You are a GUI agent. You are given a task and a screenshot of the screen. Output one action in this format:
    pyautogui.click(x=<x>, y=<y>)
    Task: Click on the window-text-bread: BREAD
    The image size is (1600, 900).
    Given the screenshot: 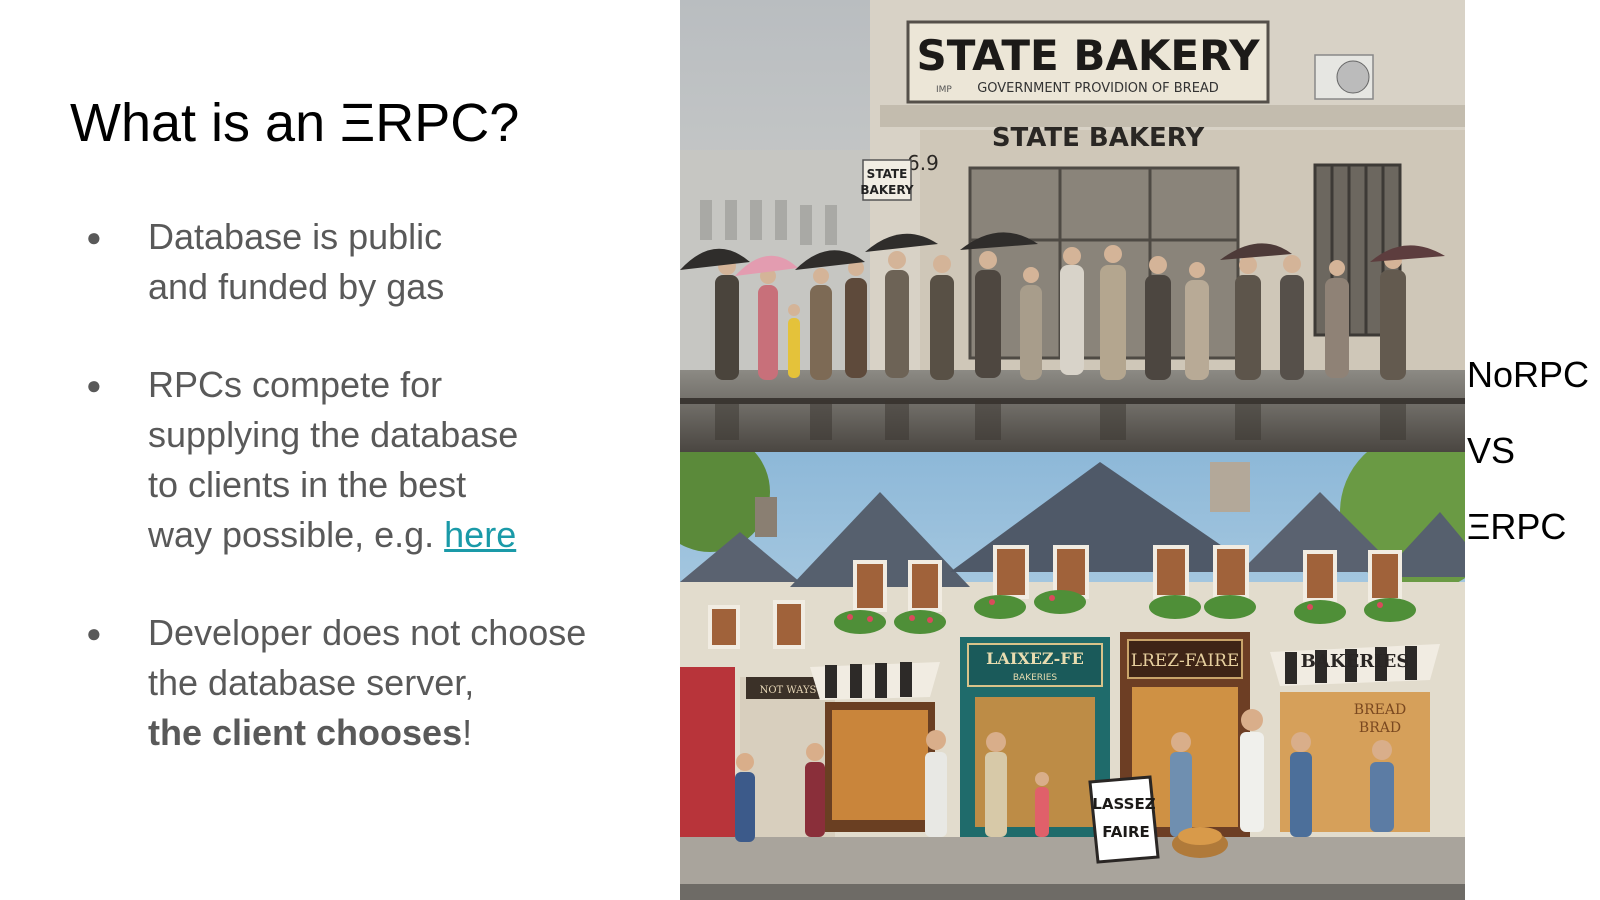 What is the action you would take?
    pyautogui.click(x=1380, y=710)
    